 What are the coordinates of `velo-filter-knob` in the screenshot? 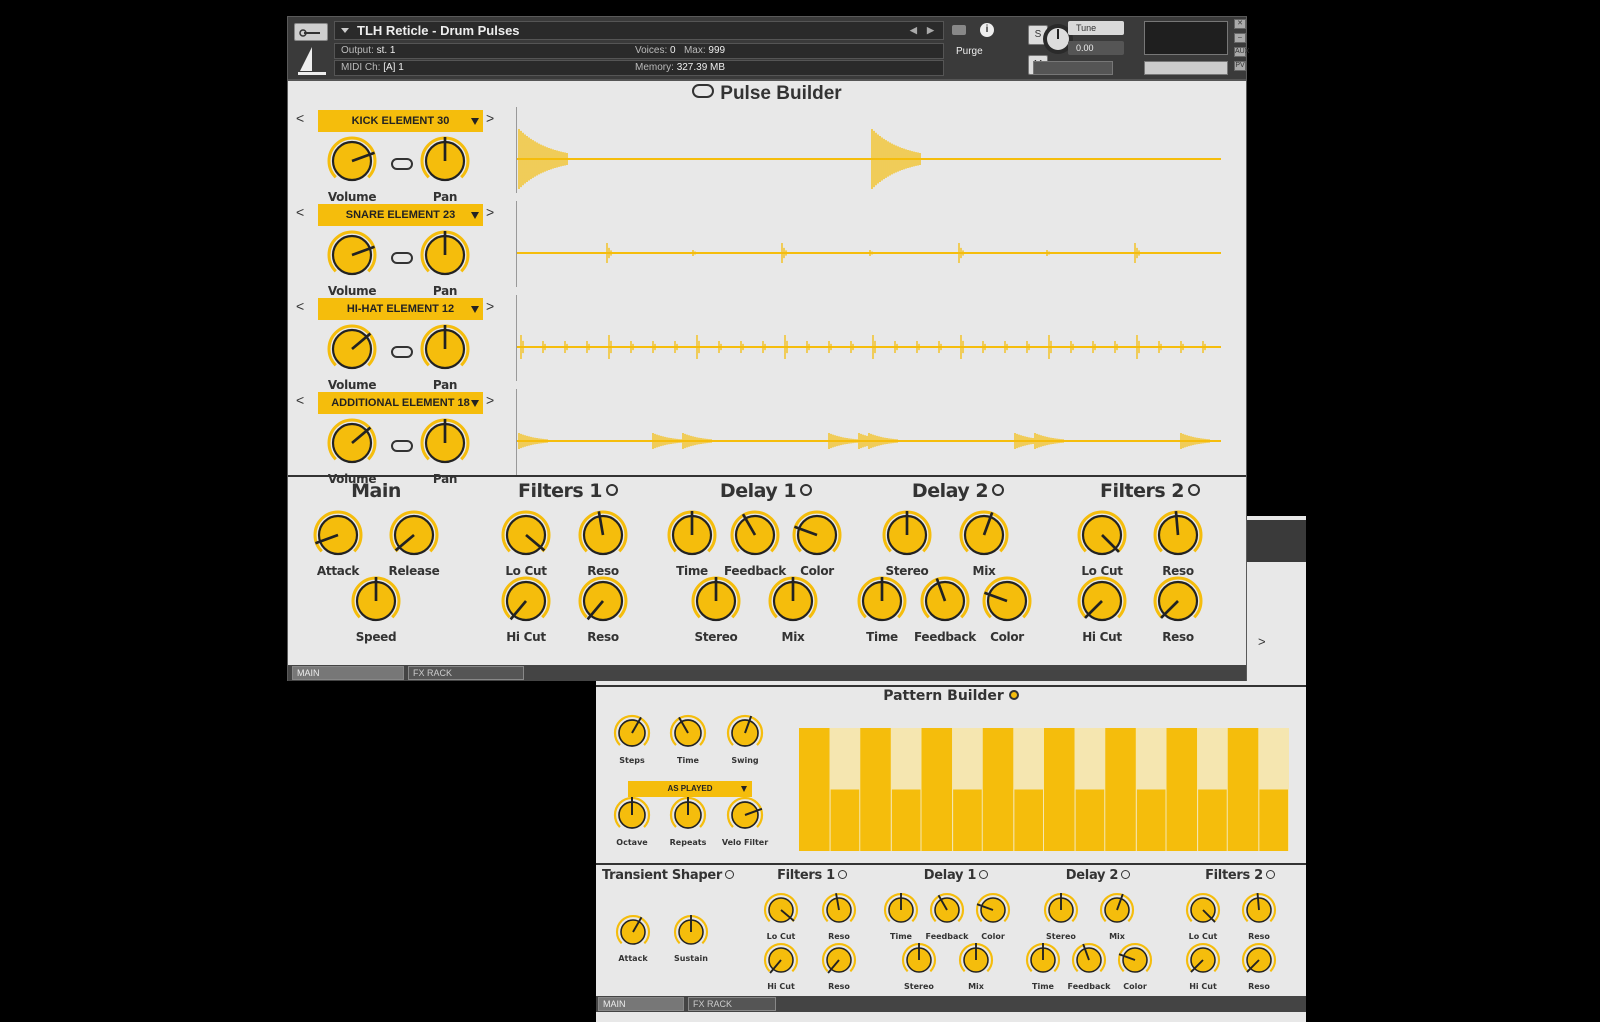 It's located at (745, 814).